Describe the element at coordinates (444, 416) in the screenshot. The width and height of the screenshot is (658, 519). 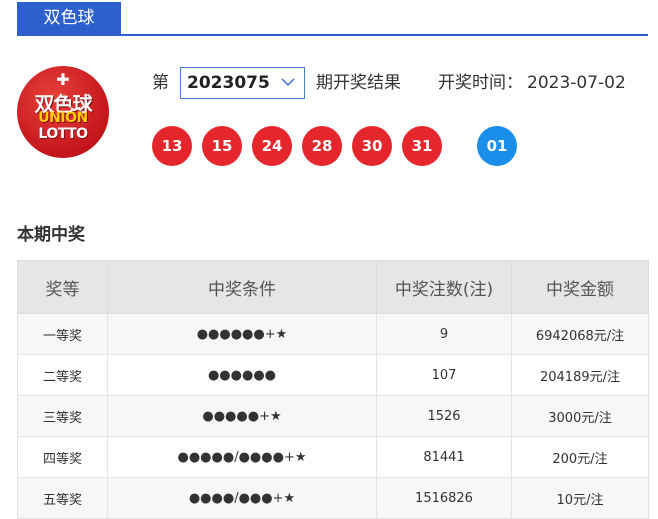
I see `winner-count: 1526` at that location.